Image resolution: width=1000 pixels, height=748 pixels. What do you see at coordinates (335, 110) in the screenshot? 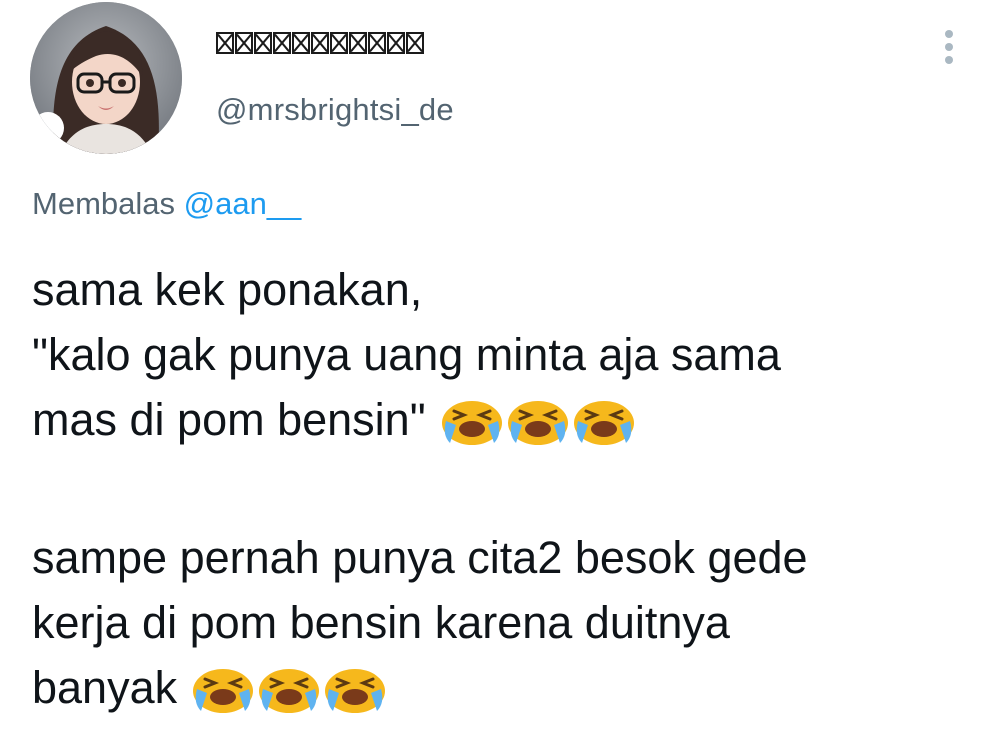
I see `user-handle: @mrsbrightsi_de` at bounding box center [335, 110].